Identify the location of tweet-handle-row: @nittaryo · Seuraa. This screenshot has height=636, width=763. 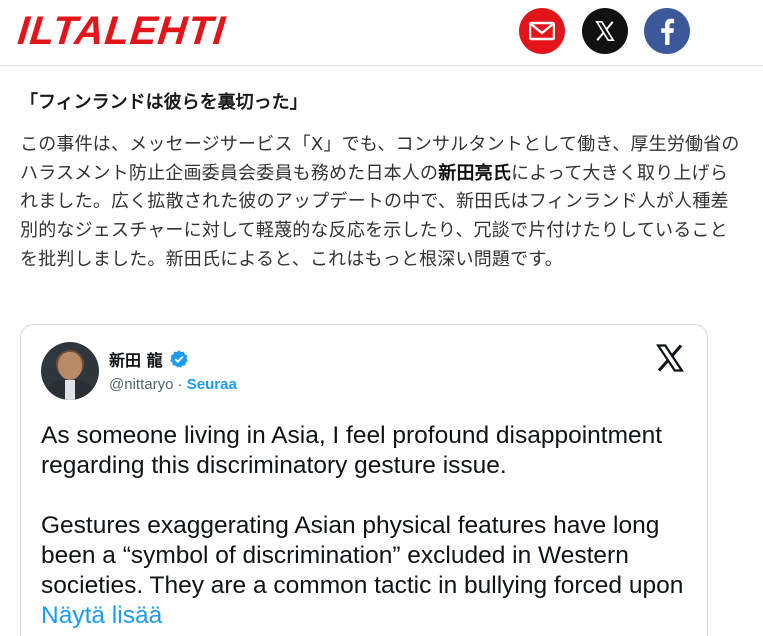
(173, 384).